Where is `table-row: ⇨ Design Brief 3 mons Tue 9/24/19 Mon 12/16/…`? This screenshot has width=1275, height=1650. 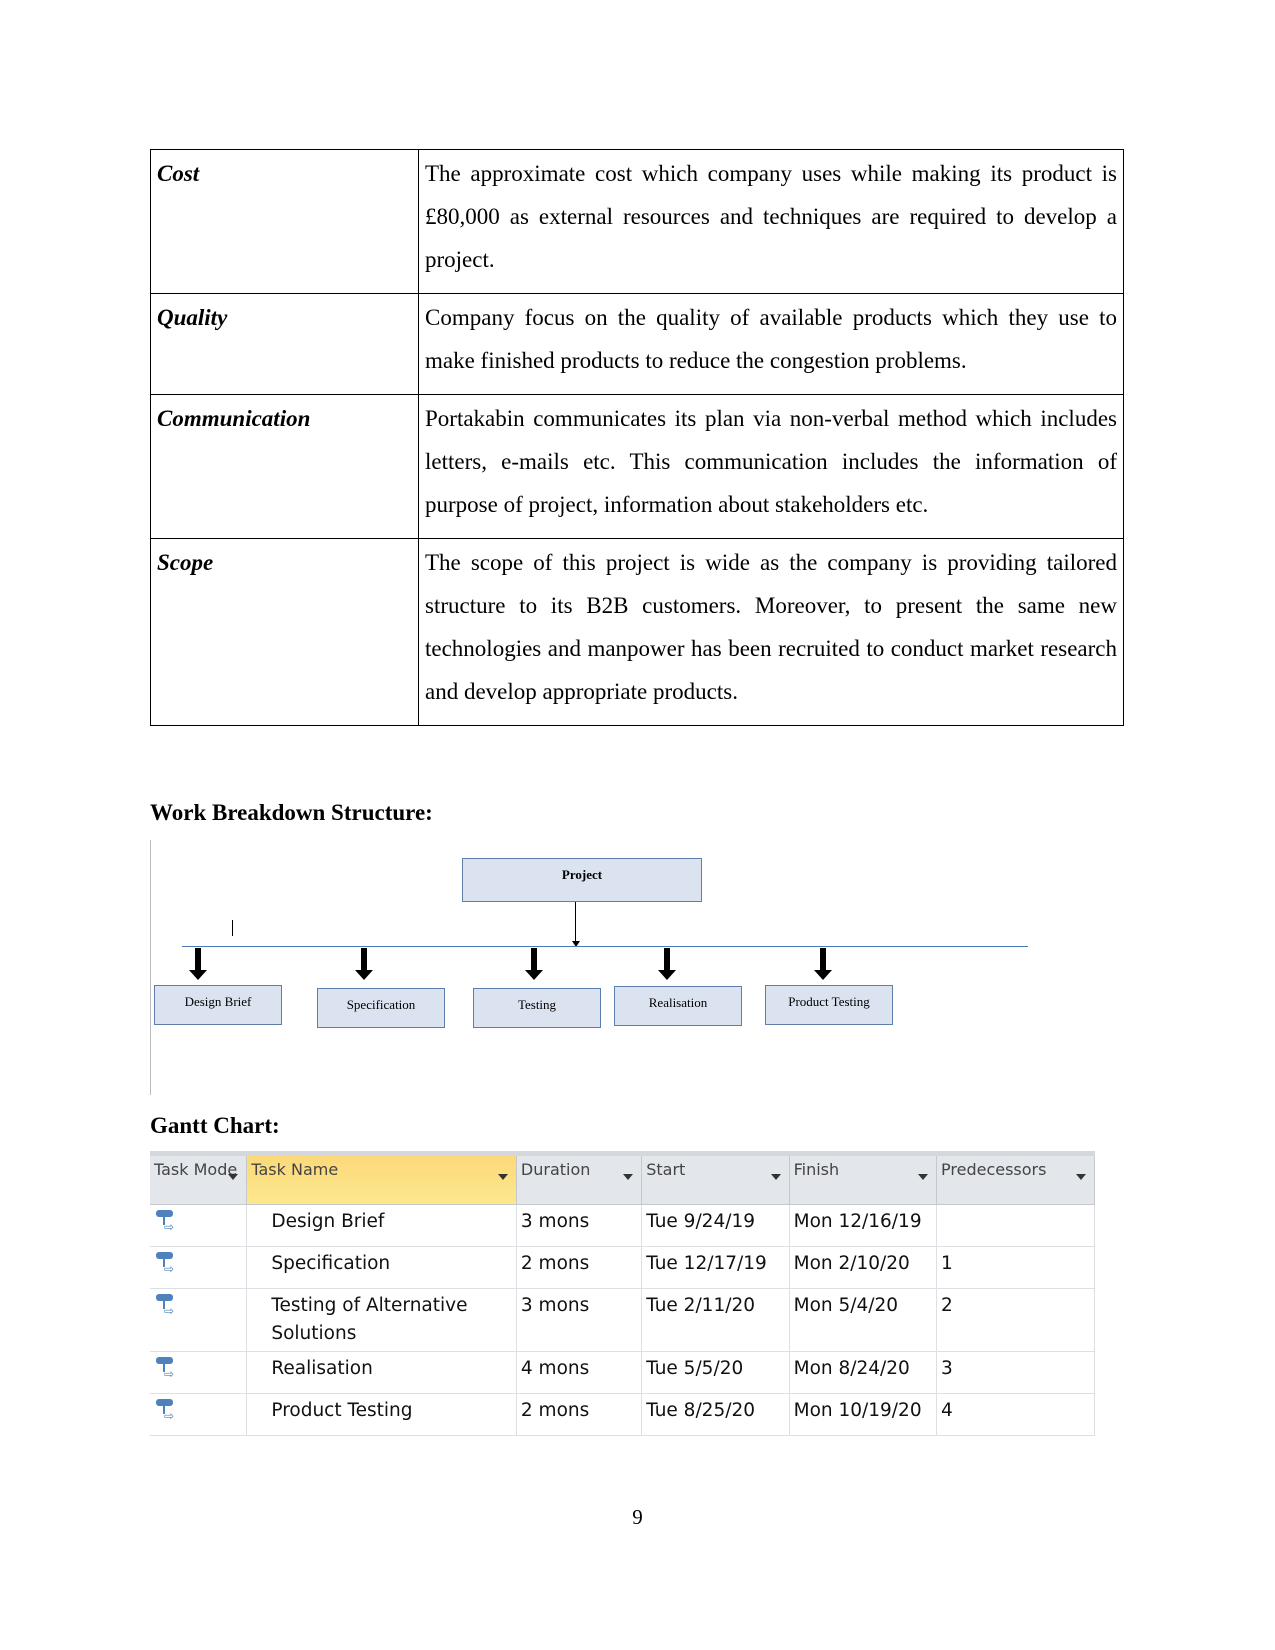
table-row: ⇨ Design Brief 3 mons Tue 9/24/19 Mon 12/16/… is located at coordinates (622, 1225).